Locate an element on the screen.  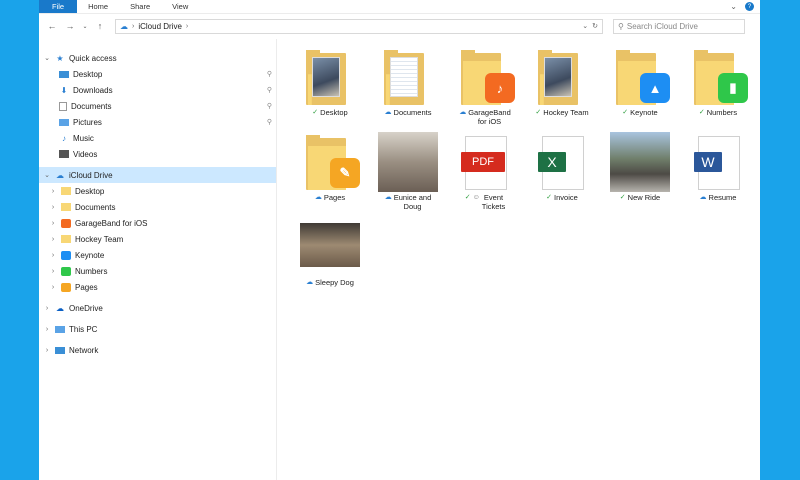
nav-icloud-garageband: › GarageBand for iOS is located at coordinates (157, 223).